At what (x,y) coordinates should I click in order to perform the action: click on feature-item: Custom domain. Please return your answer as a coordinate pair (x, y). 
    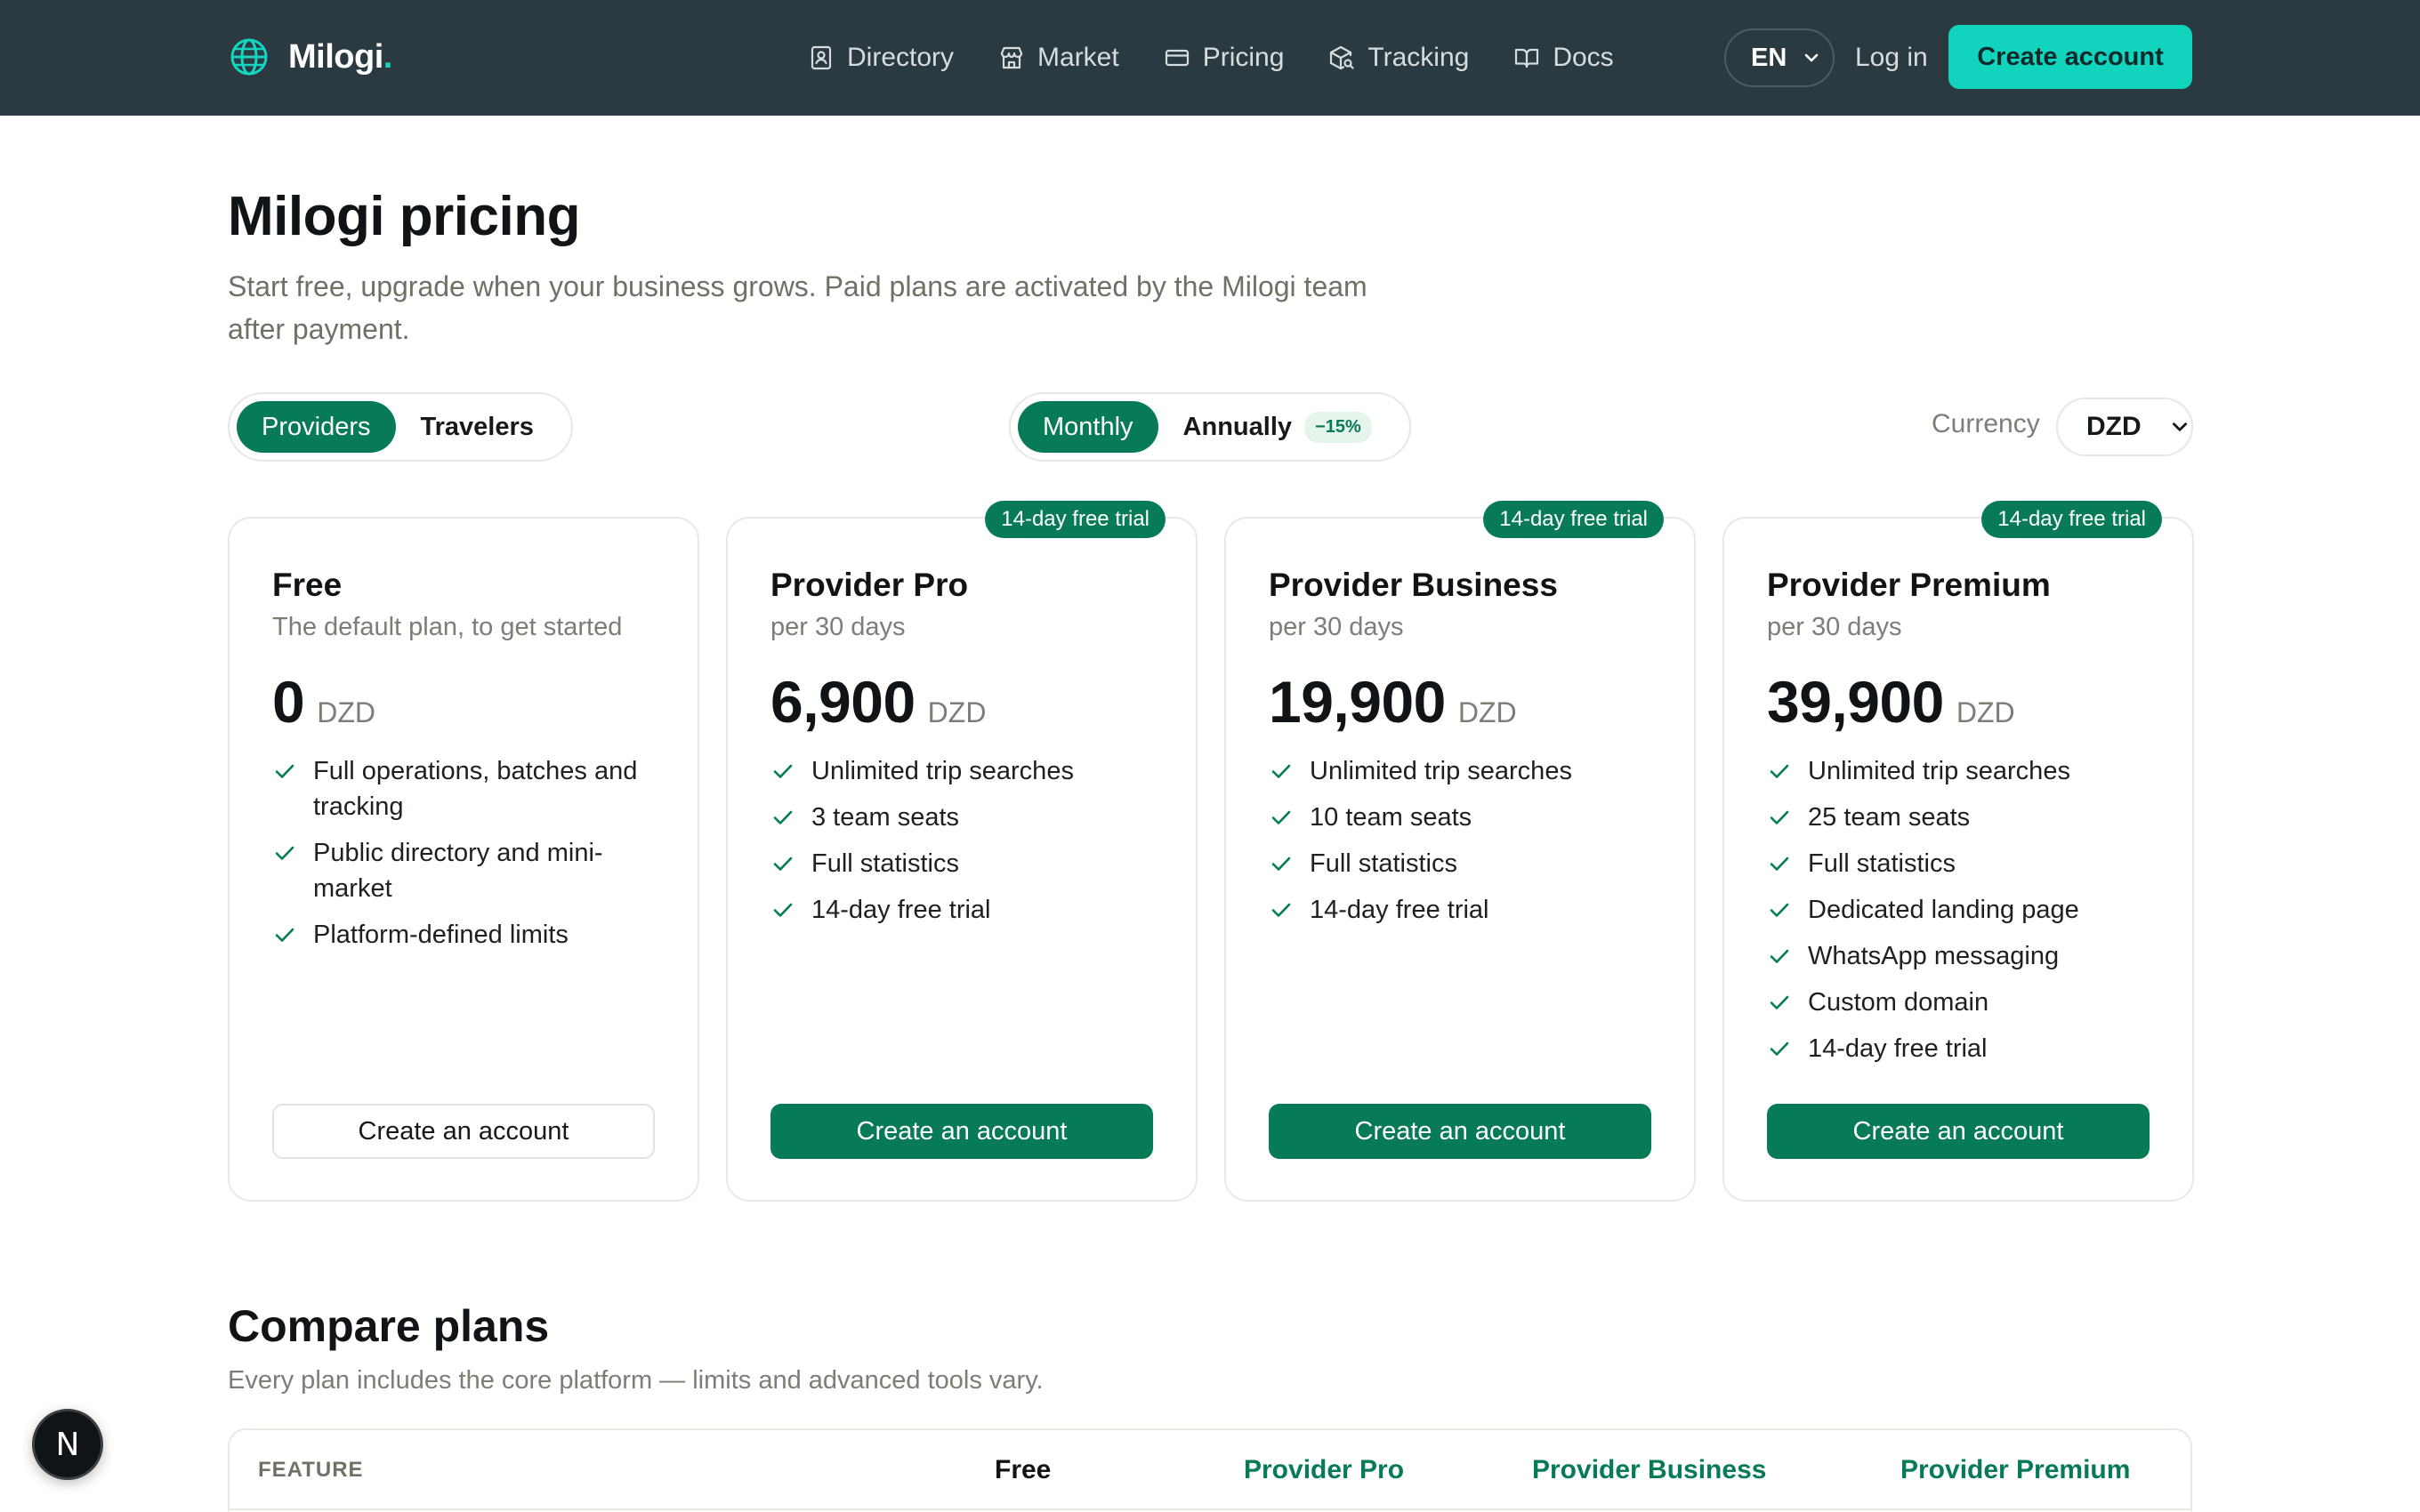
    Looking at the image, I should click on (1962, 1003).